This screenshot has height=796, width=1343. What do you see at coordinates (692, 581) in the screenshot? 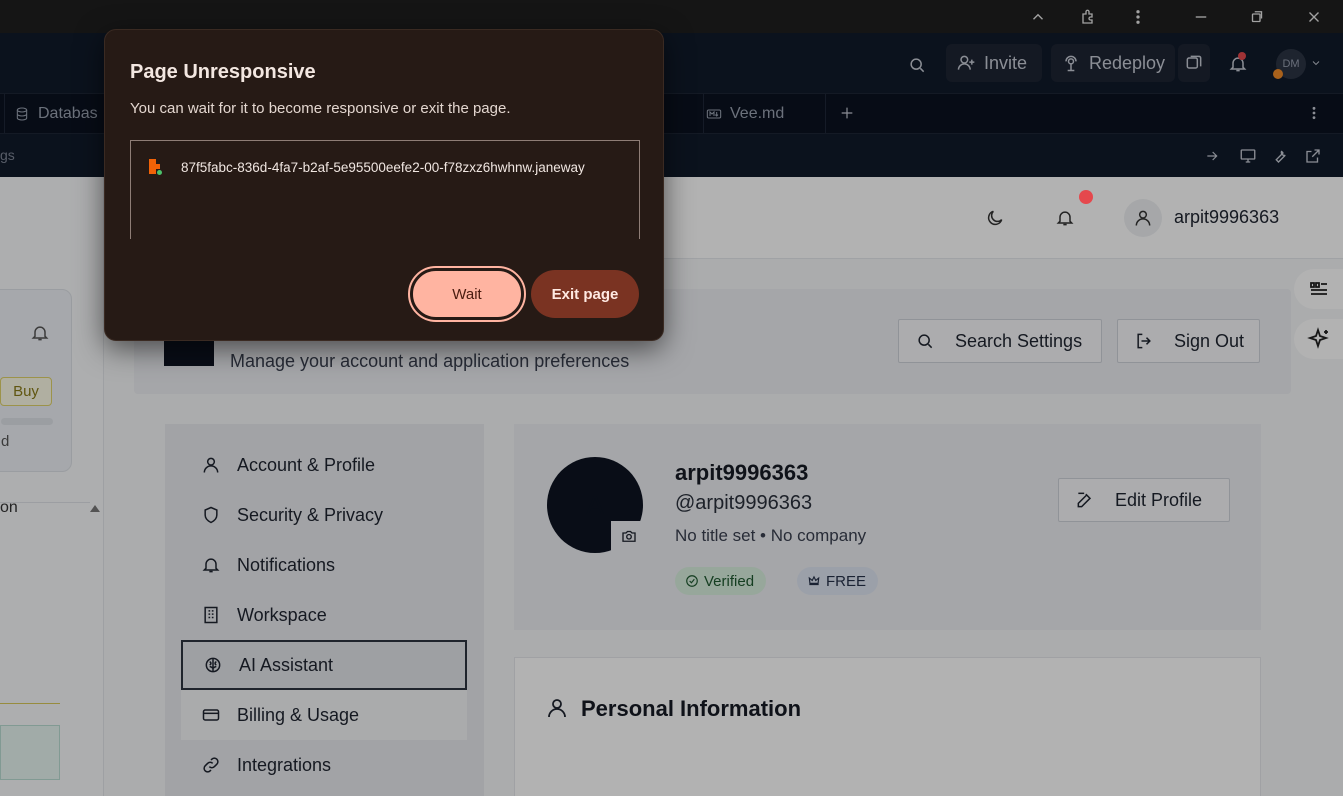
I see `check-circle-icon` at bounding box center [692, 581].